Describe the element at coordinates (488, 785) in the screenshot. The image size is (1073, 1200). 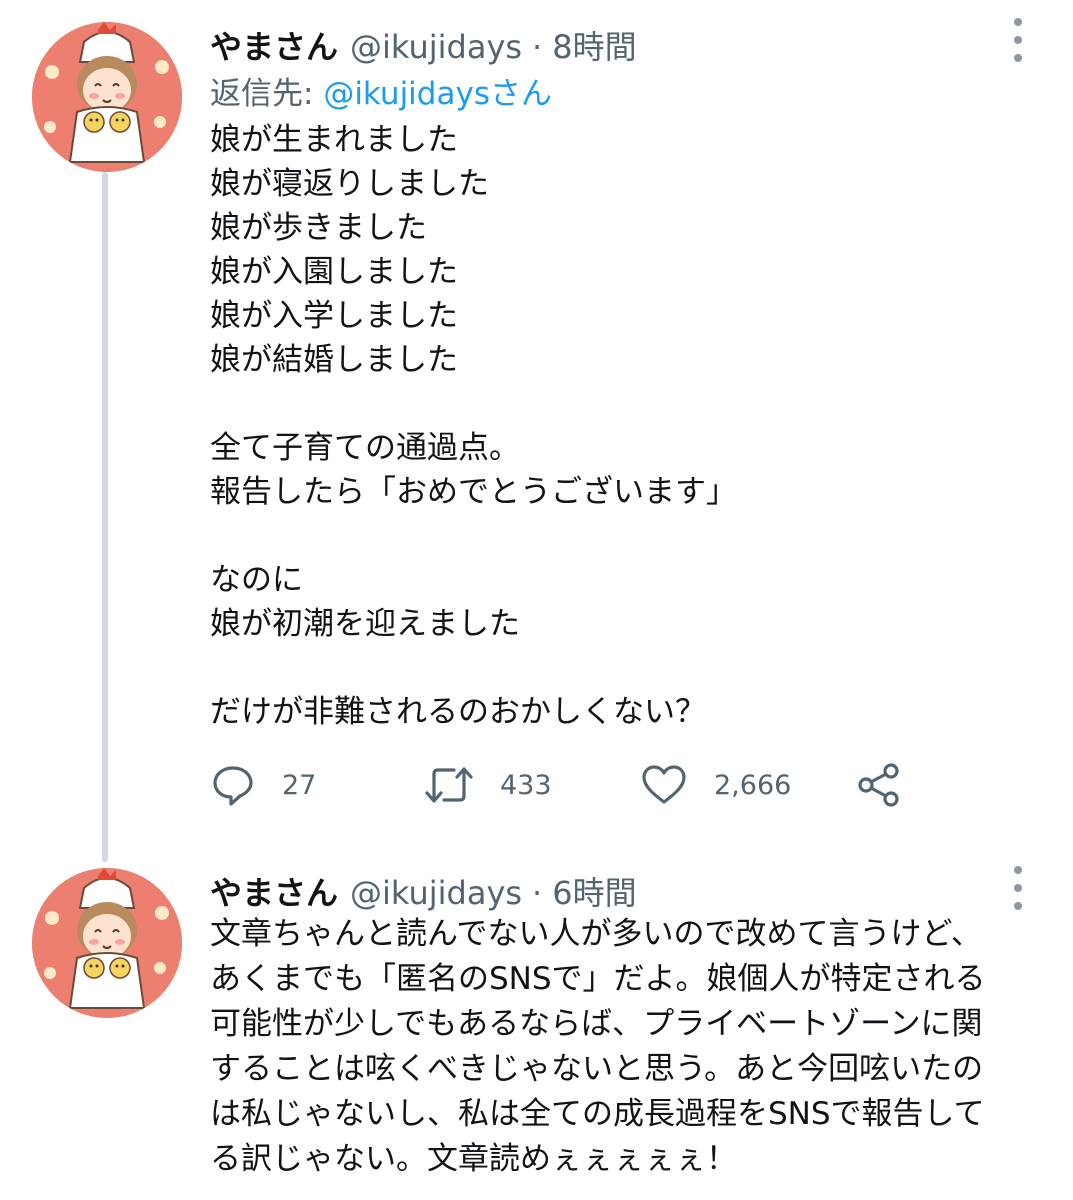
I see `retweet-button: 433` at that location.